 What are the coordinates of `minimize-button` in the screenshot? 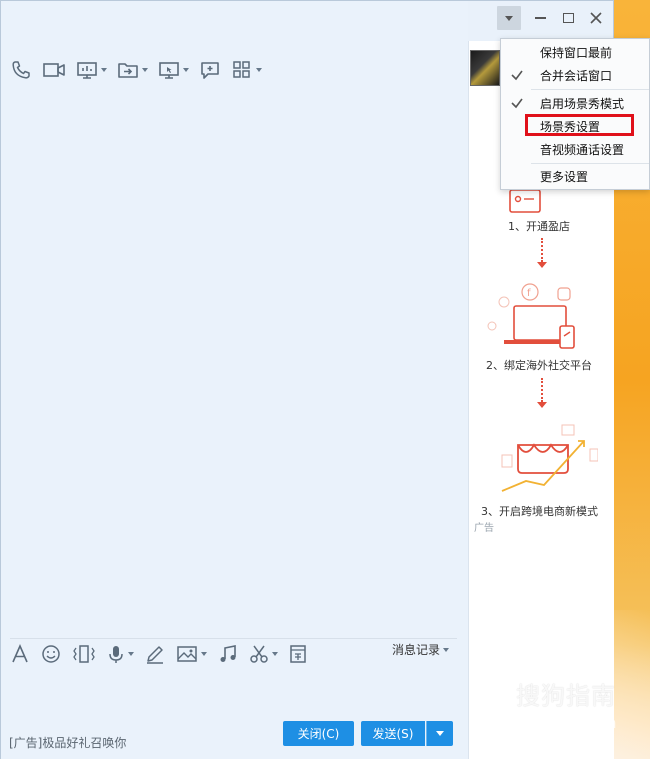 It's located at (540, 18).